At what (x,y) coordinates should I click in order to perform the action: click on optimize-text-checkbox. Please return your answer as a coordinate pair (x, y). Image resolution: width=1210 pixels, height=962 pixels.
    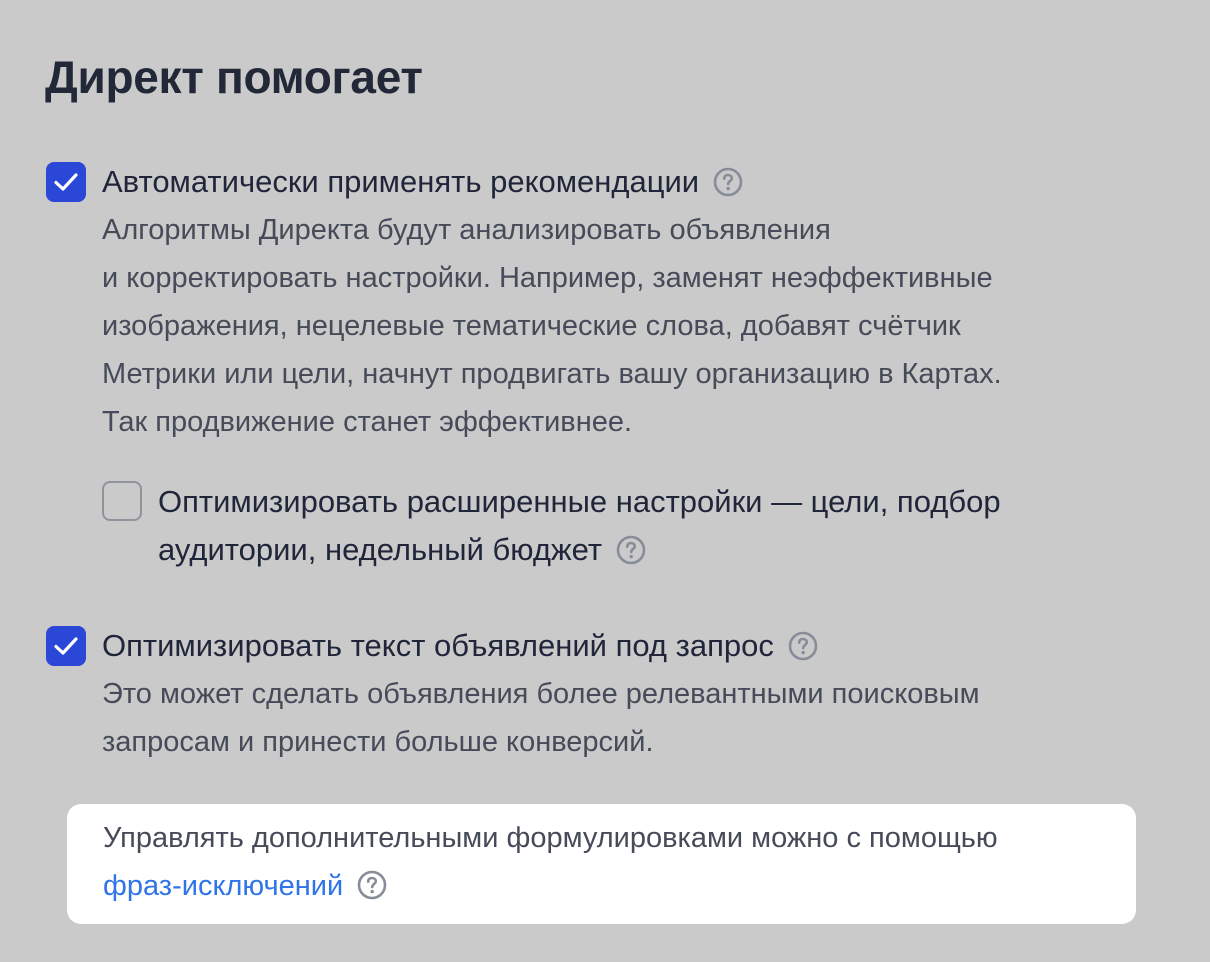
    Looking at the image, I should click on (66, 646).